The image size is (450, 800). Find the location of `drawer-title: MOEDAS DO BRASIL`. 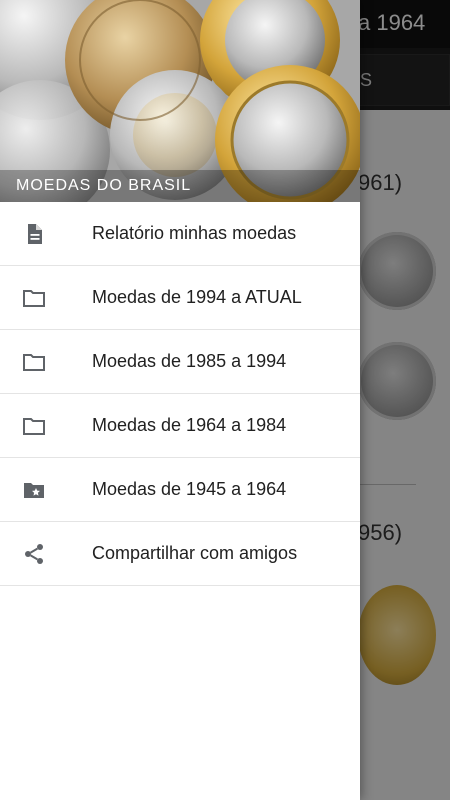

drawer-title: MOEDAS DO BRASIL is located at coordinates (104, 185).